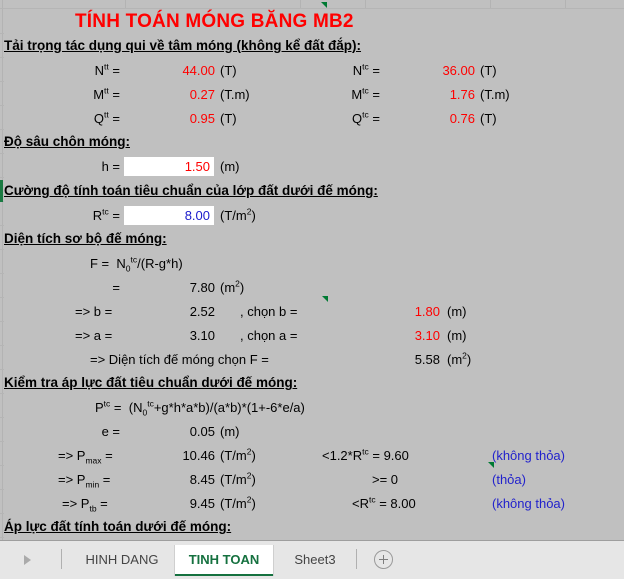 The height and width of the screenshot is (579, 624). Describe the element at coordinates (315, 560) in the screenshot. I see `sheet-tab-sheet3: Sheet3` at that location.